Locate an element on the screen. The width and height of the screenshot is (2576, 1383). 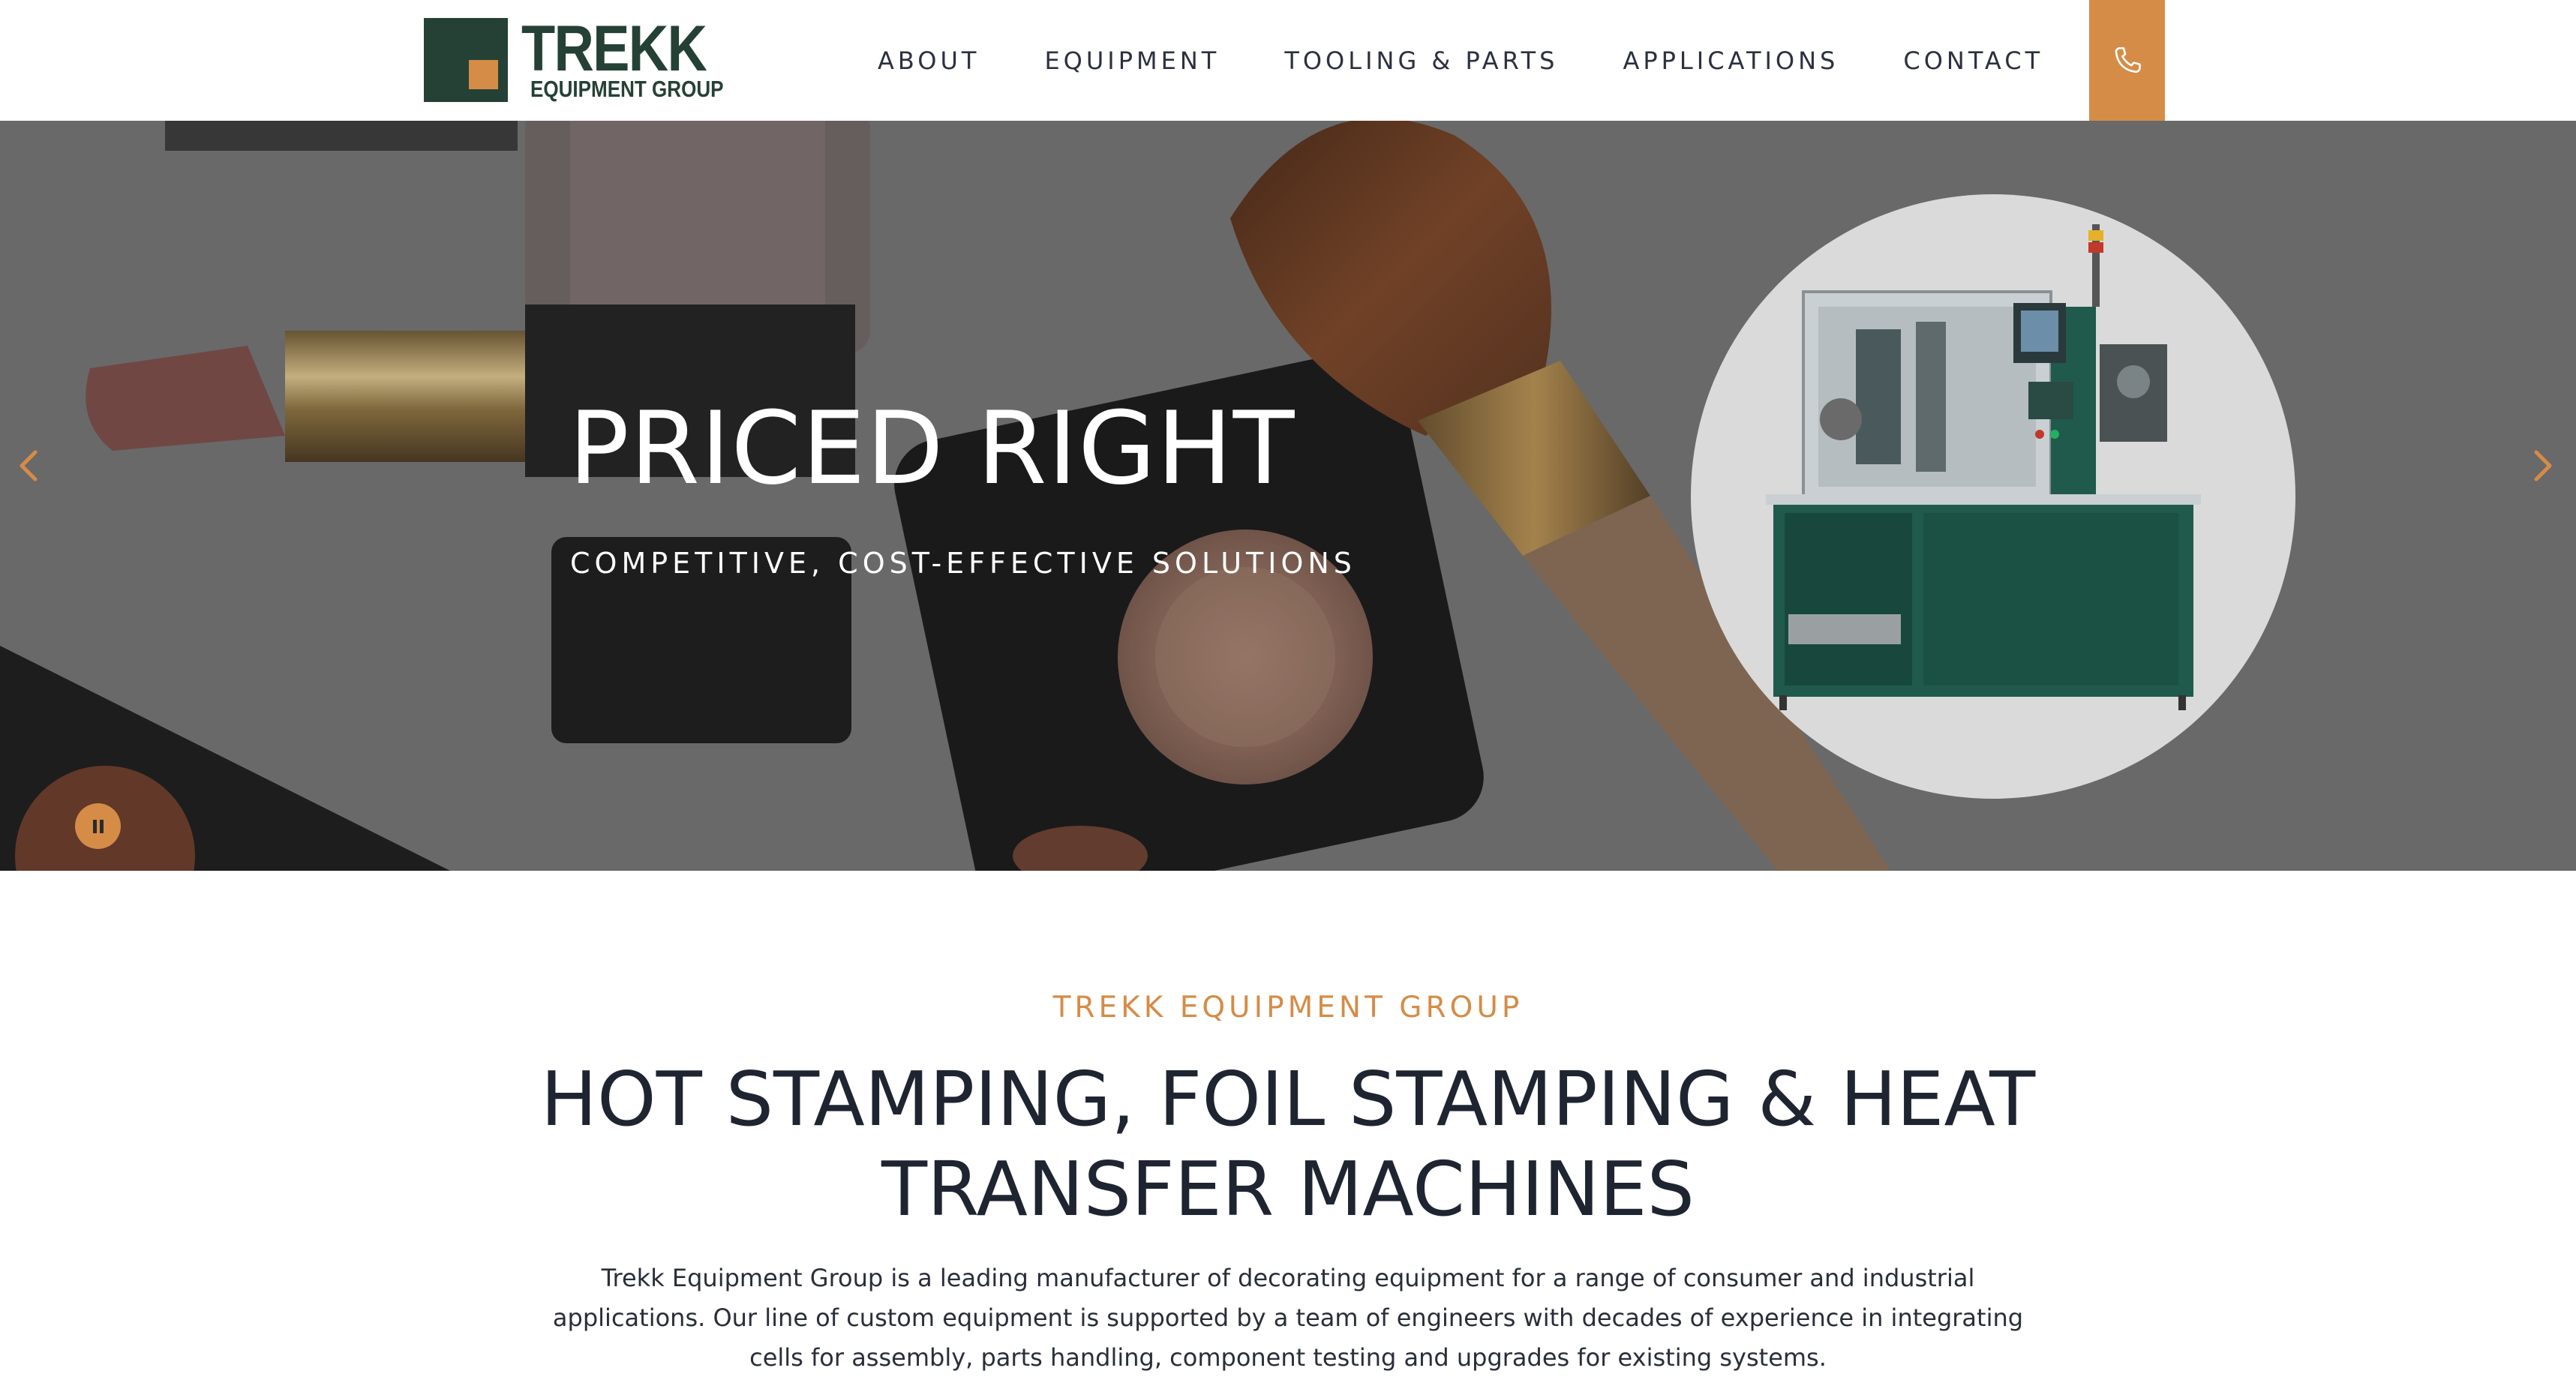
phone-button is located at coordinates (2127, 60).